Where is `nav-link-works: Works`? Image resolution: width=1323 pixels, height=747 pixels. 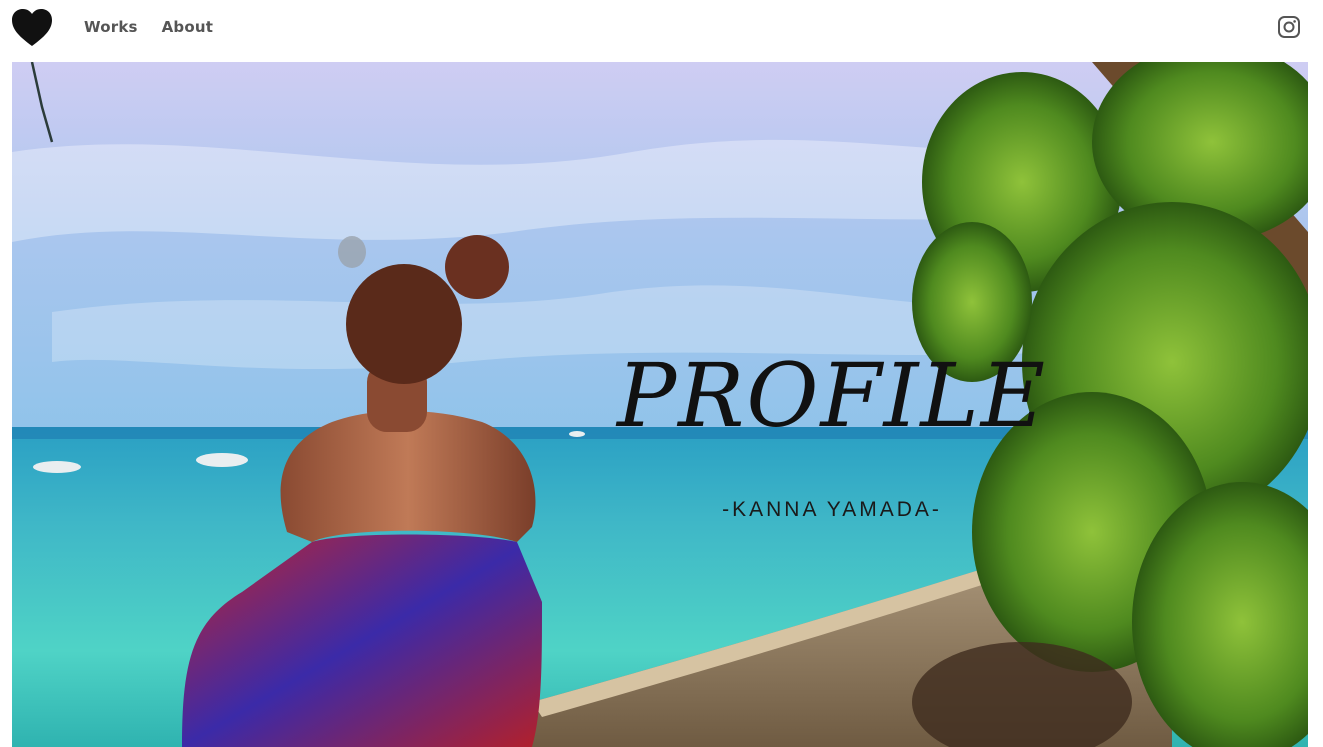
nav-link-works: Works is located at coordinates (111, 27).